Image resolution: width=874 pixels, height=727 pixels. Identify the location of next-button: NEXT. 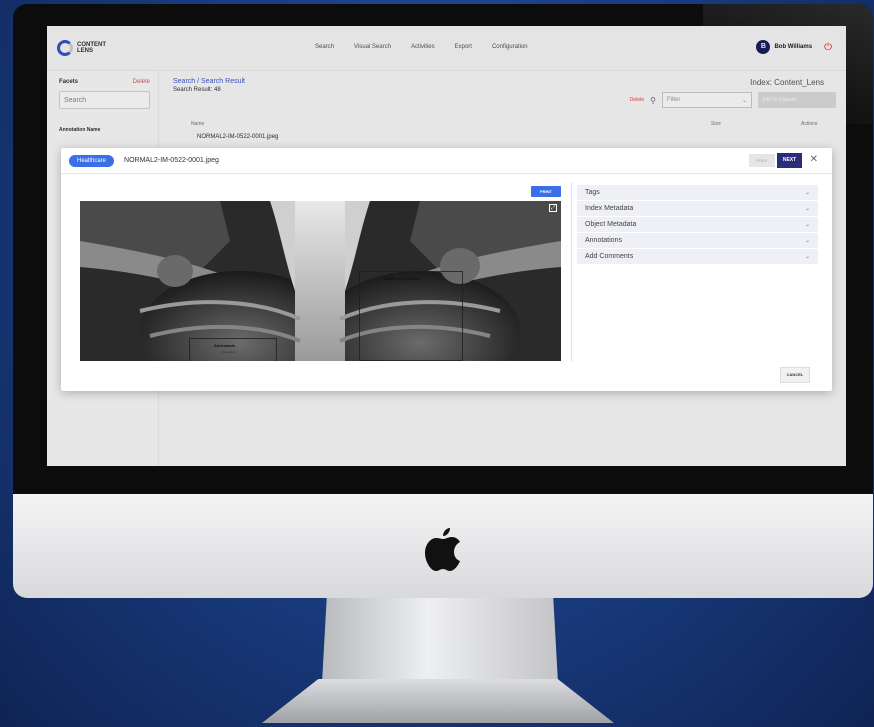
(789, 160).